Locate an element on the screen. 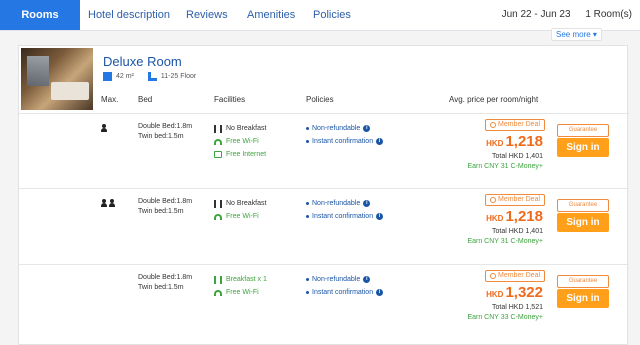 The width and height of the screenshot is (640, 345). earn-cmoney: Earn CNY 33 C-Money+ is located at coordinates (505, 317).